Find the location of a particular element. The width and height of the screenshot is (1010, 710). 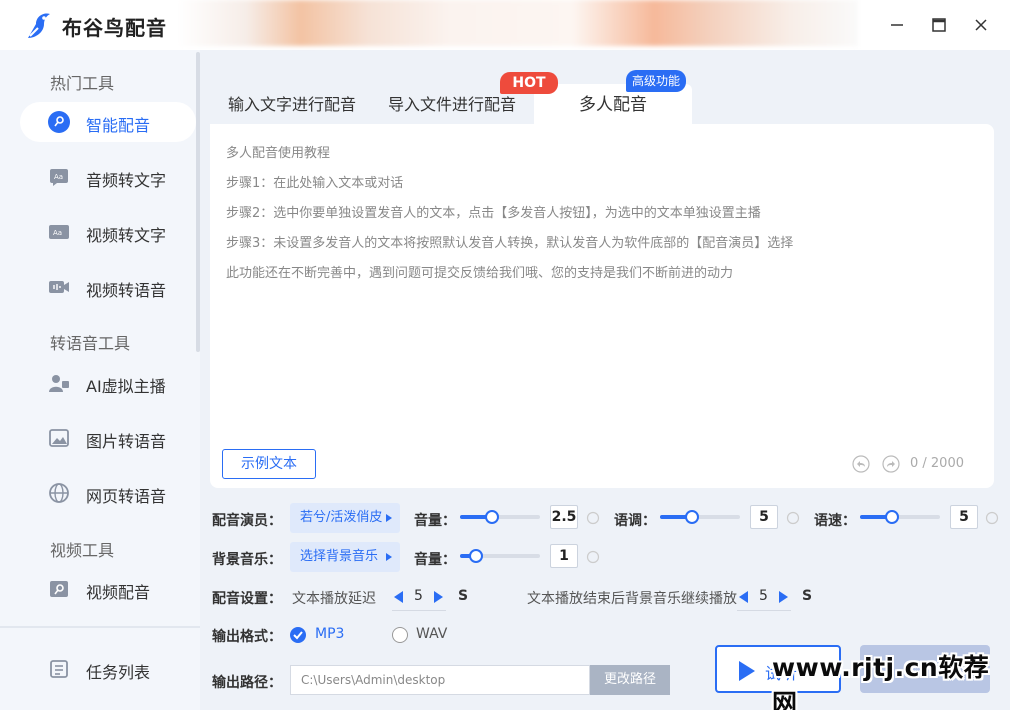

video-text-icon: Aa is located at coordinates (59, 232).